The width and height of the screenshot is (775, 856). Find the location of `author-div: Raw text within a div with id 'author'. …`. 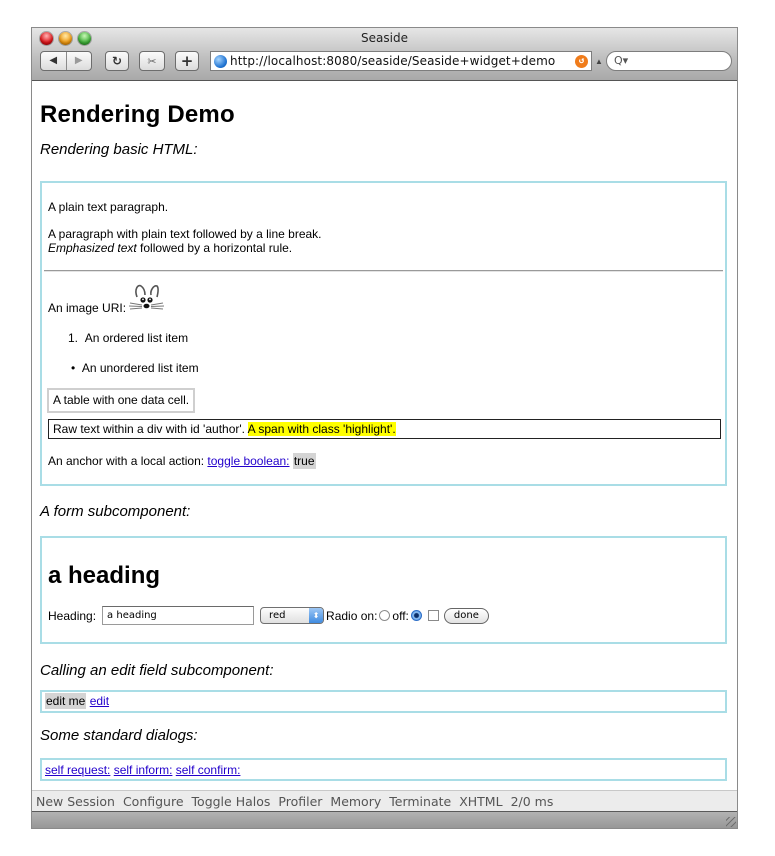

author-div: Raw text within a div with id 'author'. … is located at coordinates (384, 429).